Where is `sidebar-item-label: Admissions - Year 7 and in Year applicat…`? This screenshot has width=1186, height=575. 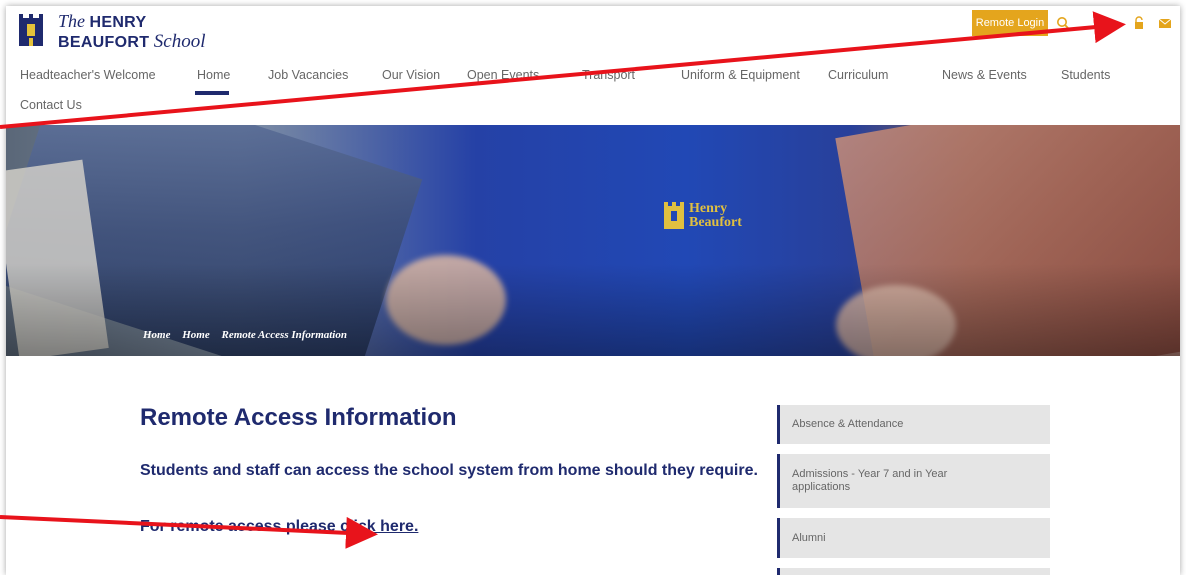
sidebar-item-label: Admissions - Year 7 and in Year applicat… is located at coordinates (870, 480).